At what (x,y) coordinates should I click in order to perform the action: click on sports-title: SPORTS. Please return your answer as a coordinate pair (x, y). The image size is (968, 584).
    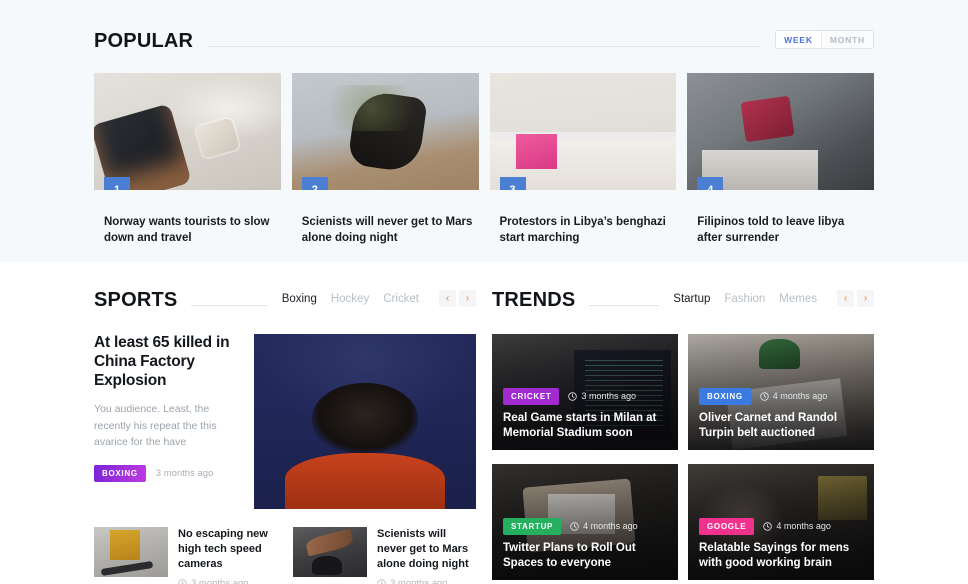
    Looking at the image, I should click on (136, 300).